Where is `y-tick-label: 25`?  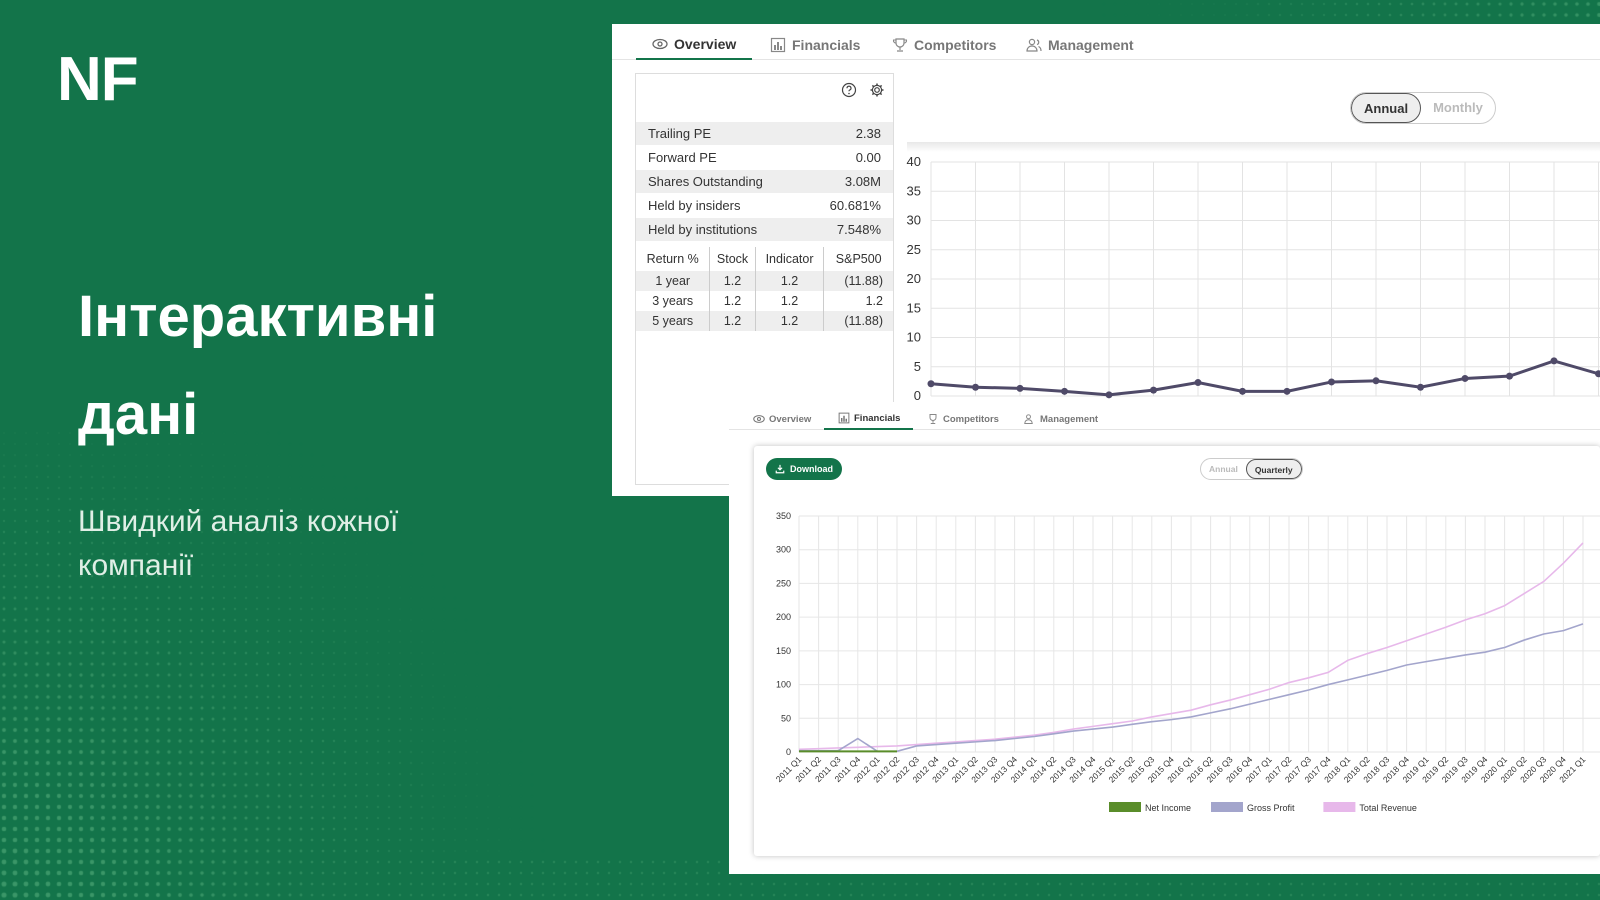 y-tick-label: 25 is located at coordinates (914, 249).